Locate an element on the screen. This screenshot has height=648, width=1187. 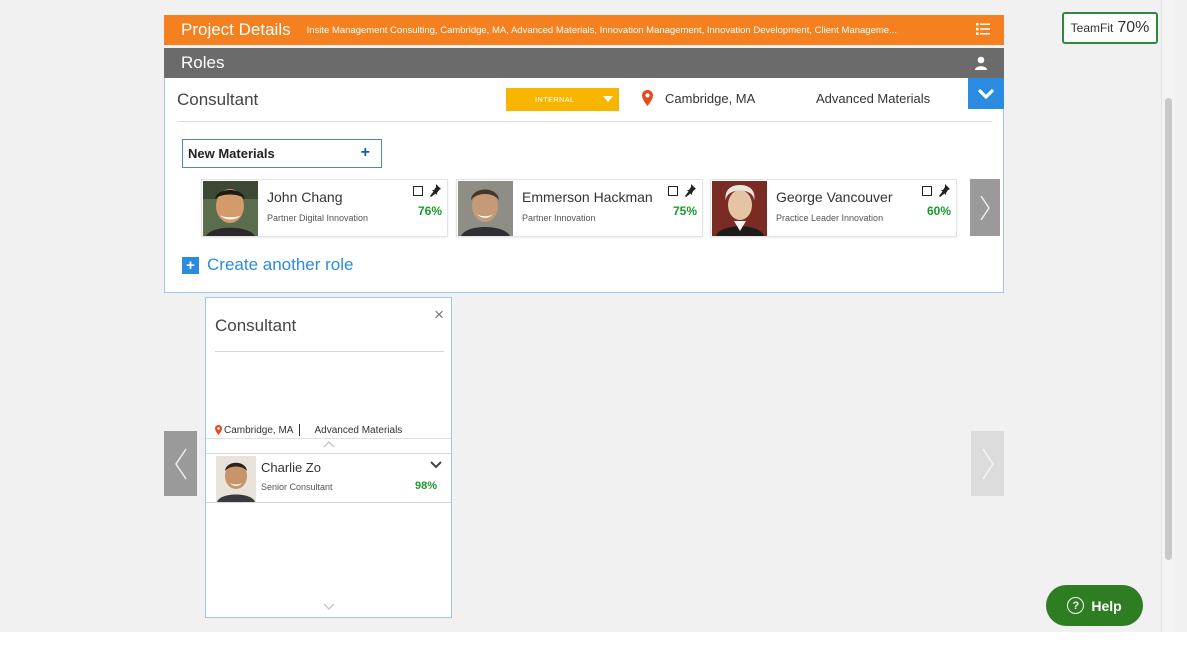
role-card-meta: Cambridge, MA Advanced Materials is located at coordinates (308, 430).